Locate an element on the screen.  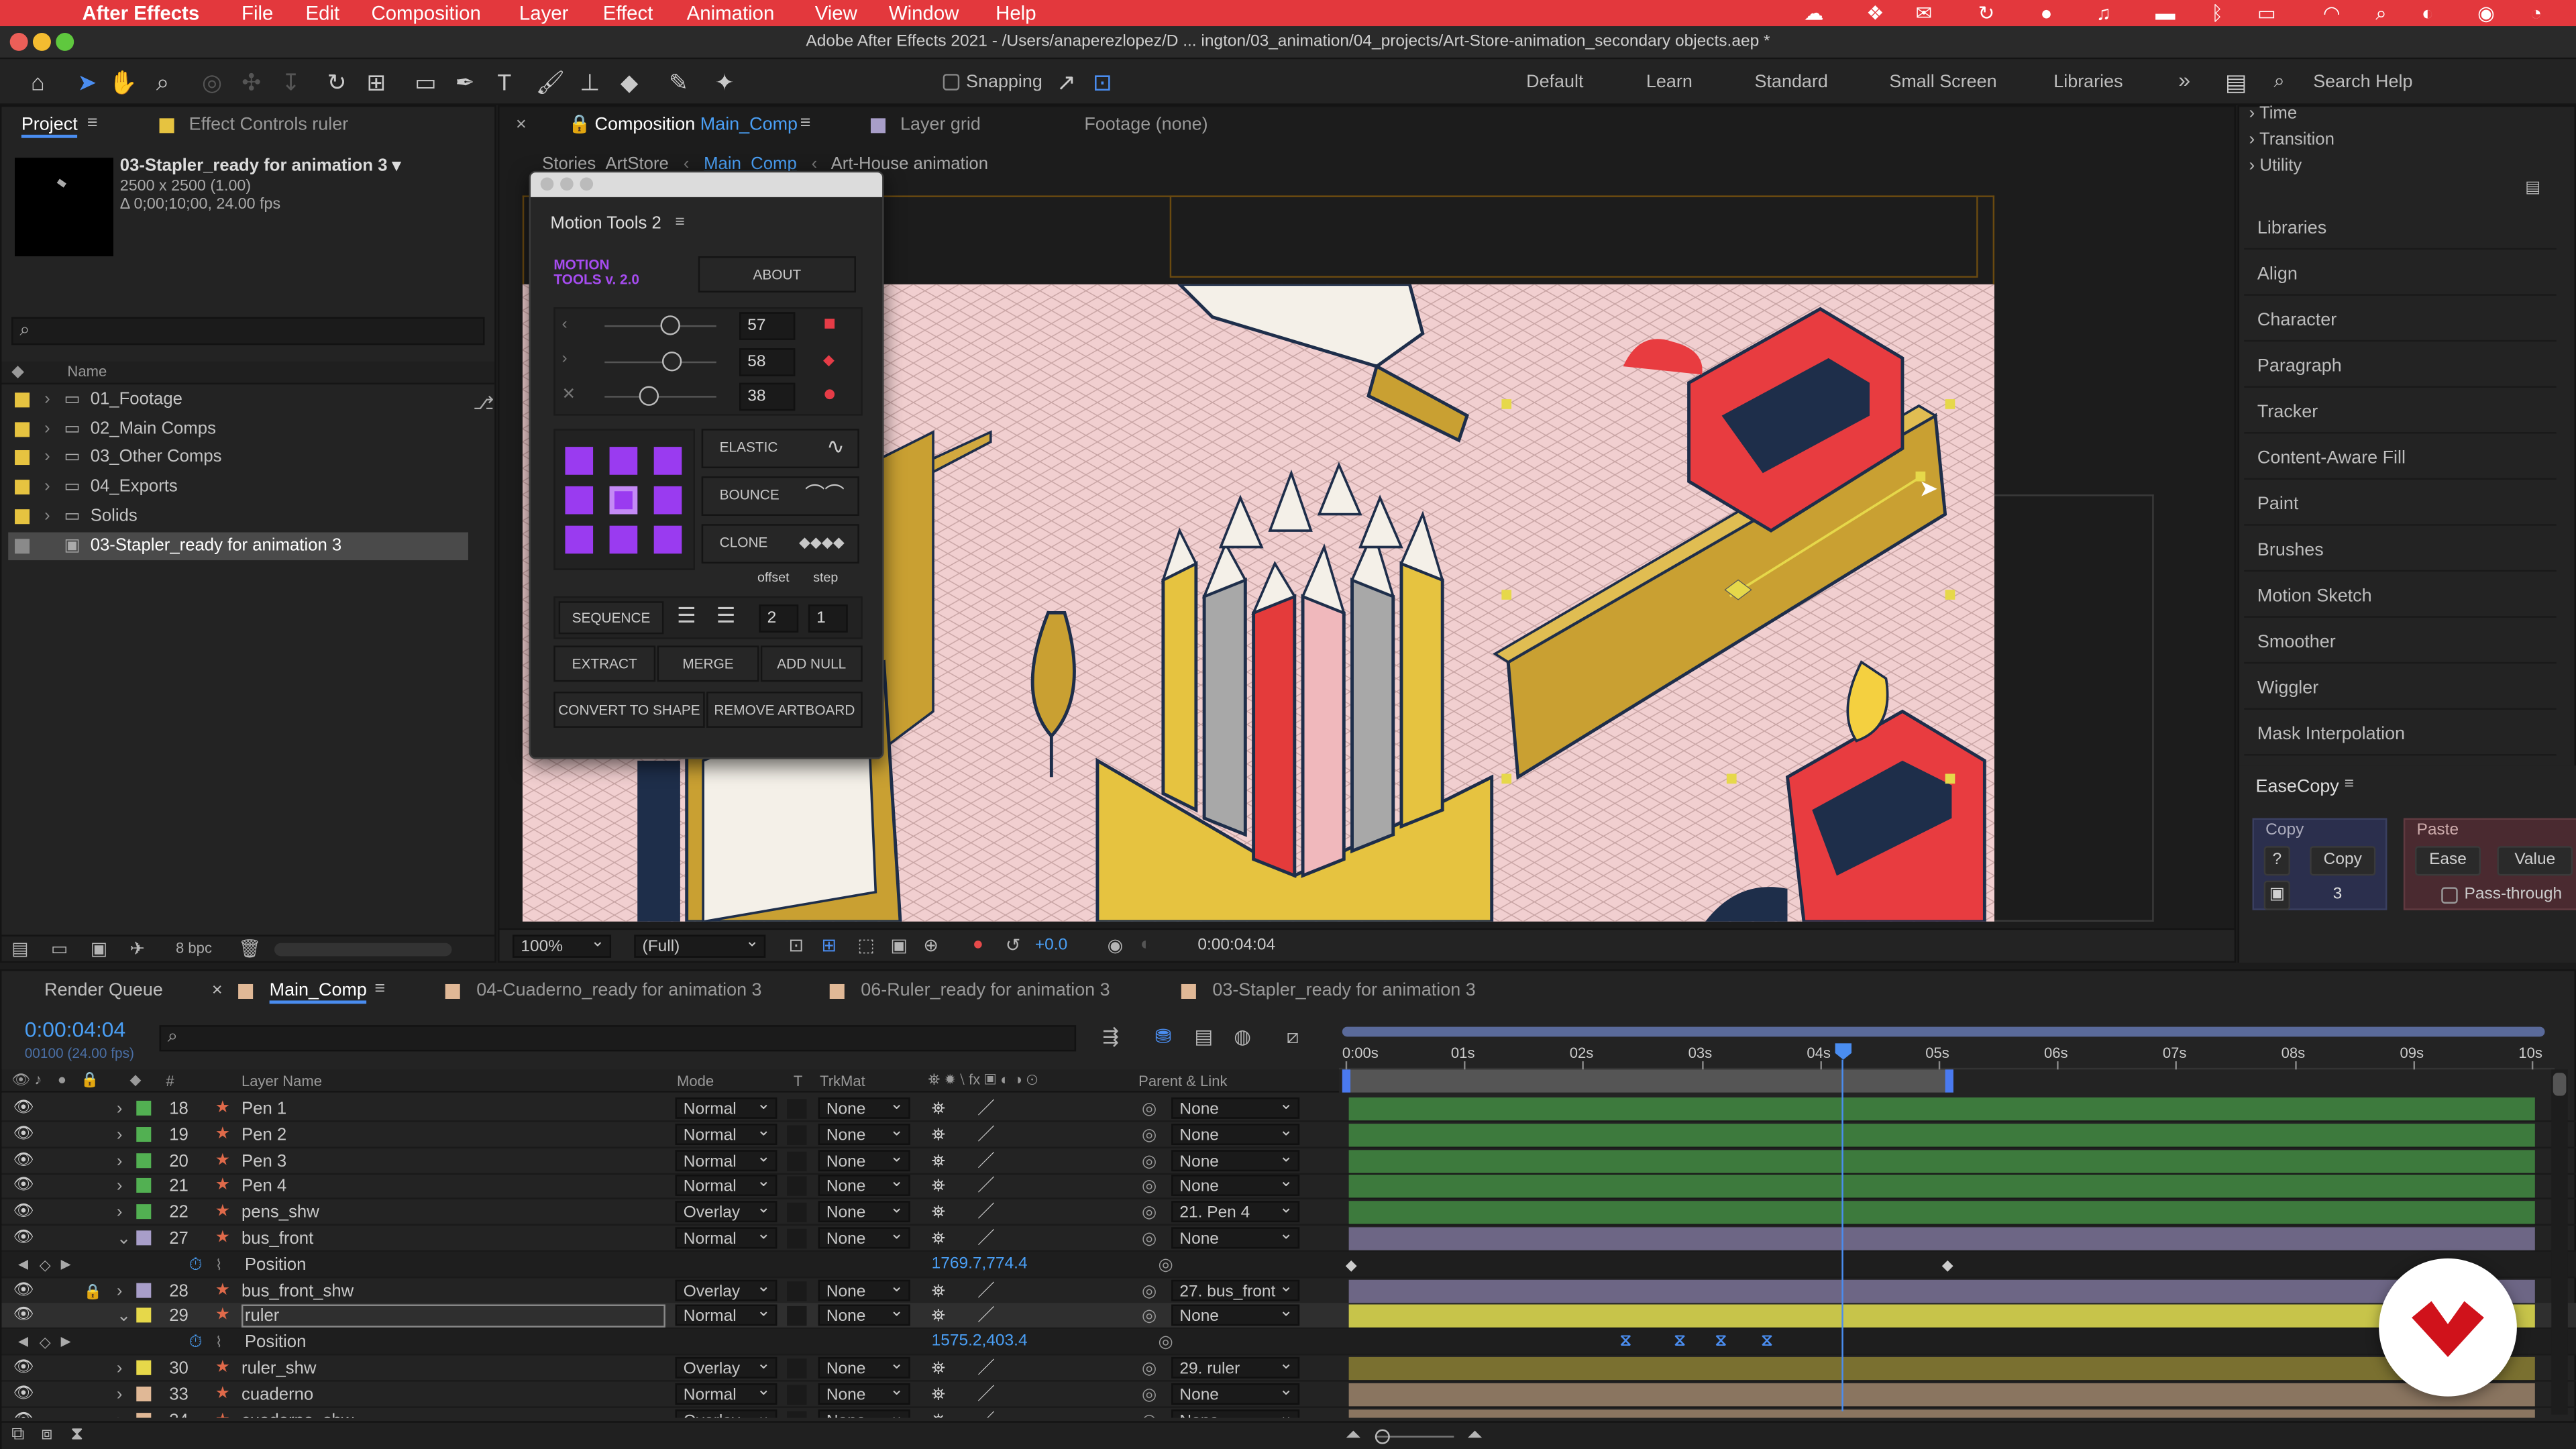
panel-item-align: Align is located at coordinates (2400, 274).